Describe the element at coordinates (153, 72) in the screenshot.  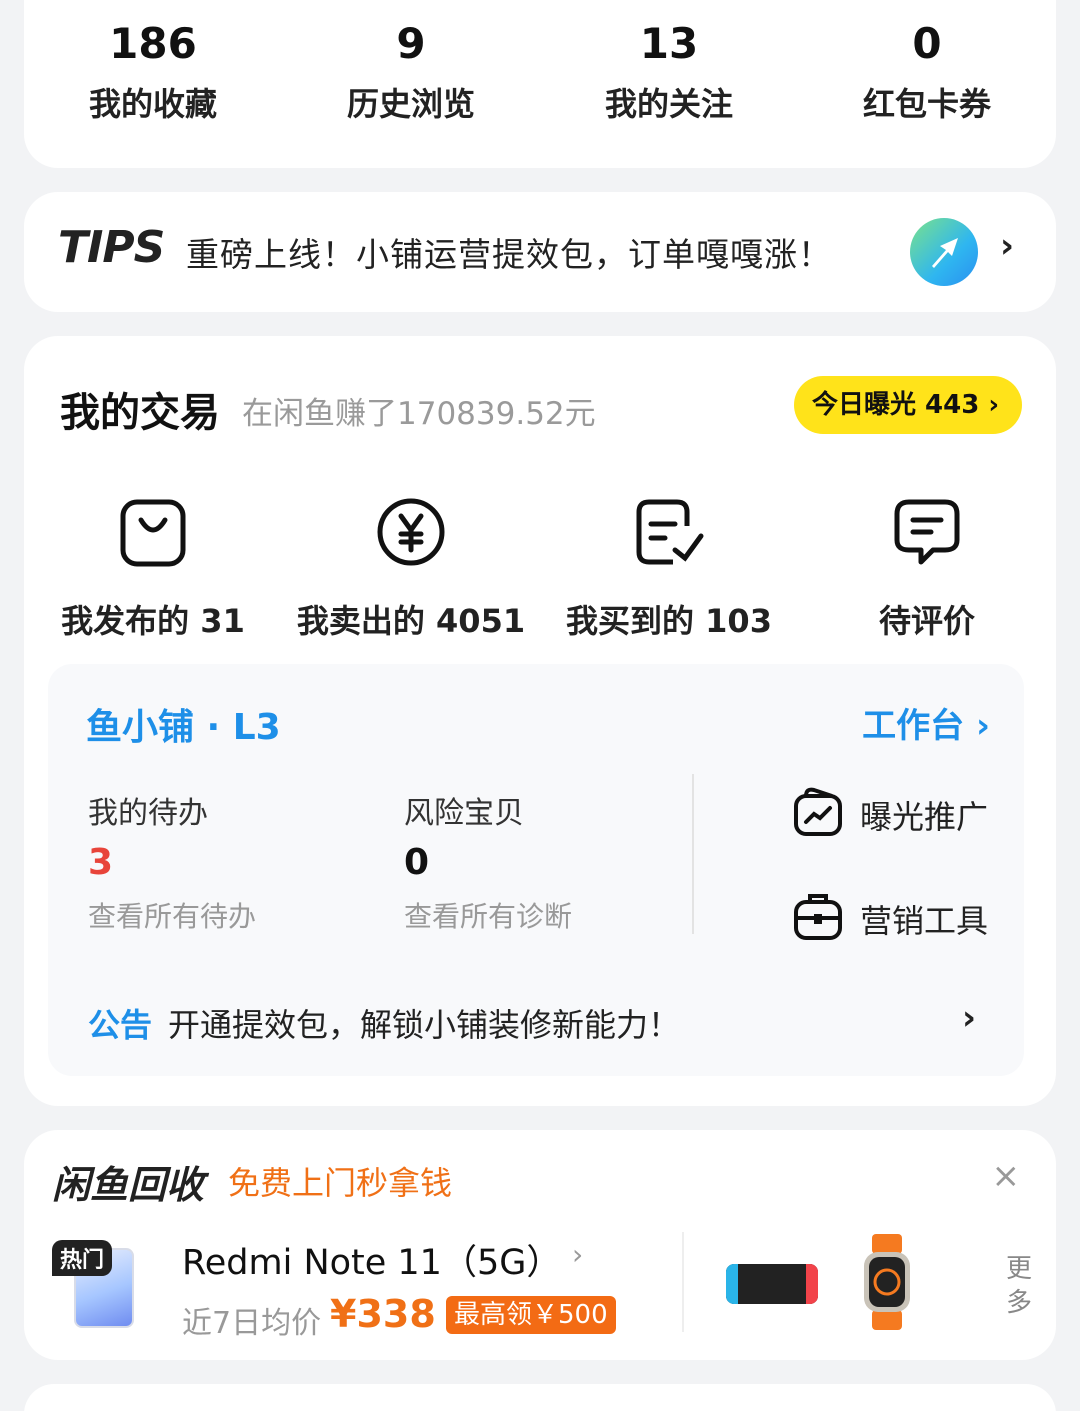
I see `stat-favorites: 186 我的收藏` at that location.